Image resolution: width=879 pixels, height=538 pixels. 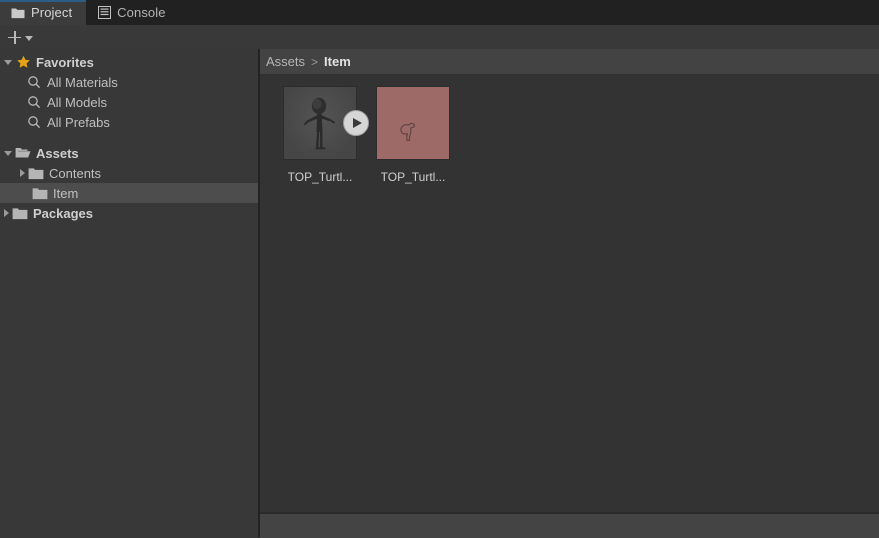 What do you see at coordinates (23, 62) in the screenshot?
I see `star-icon` at bounding box center [23, 62].